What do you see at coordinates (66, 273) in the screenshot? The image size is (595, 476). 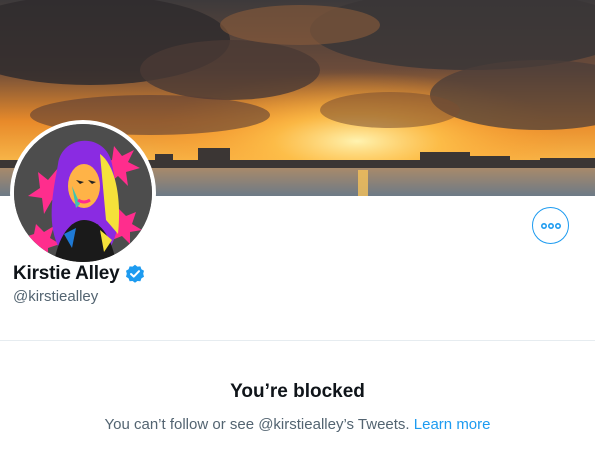 I see `display-name: Kirstie Alley` at bounding box center [66, 273].